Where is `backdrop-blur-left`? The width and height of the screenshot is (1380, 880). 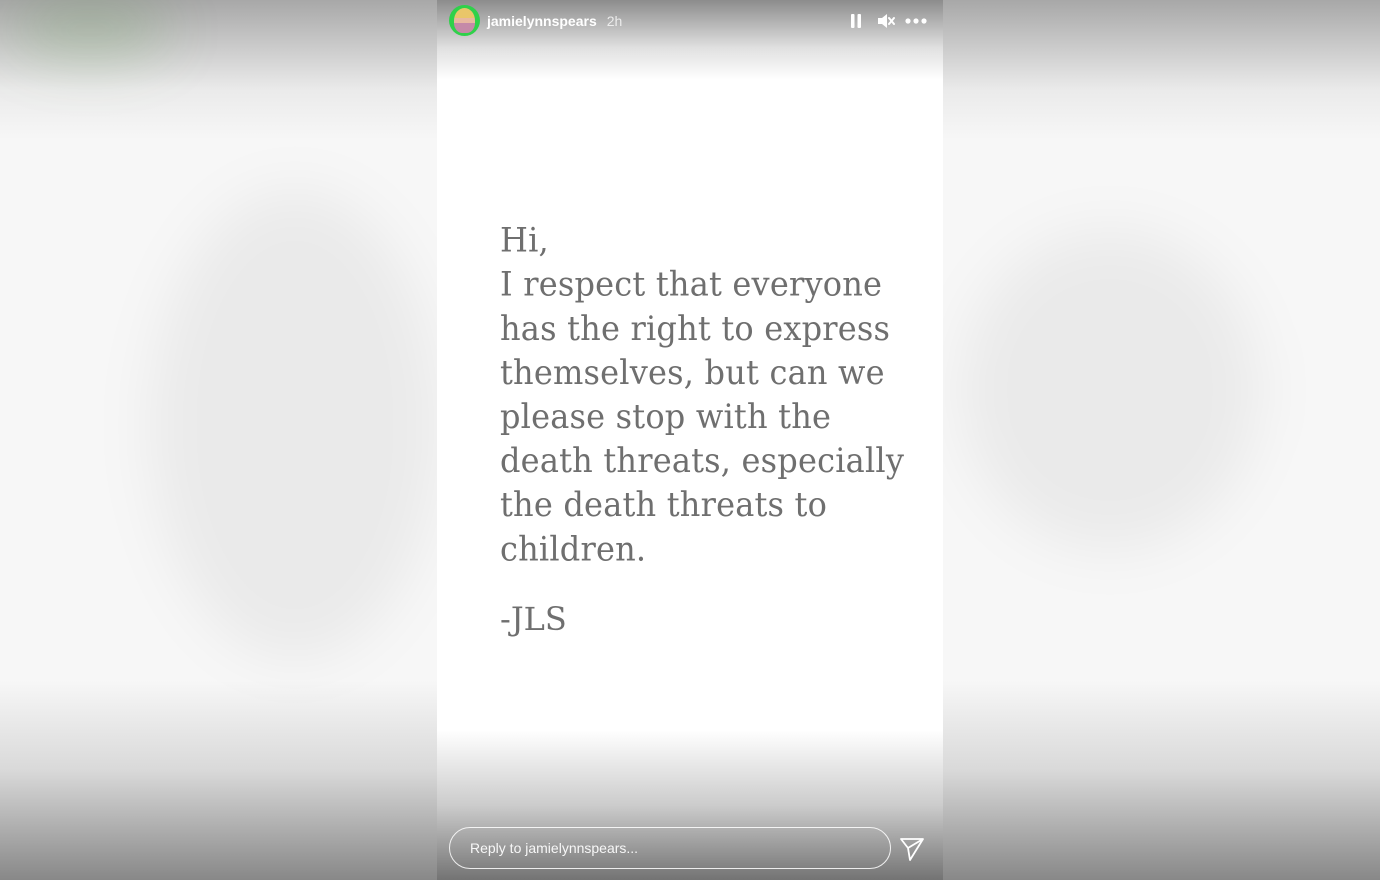 backdrop-blur-left is located at coordinates (295, 425).